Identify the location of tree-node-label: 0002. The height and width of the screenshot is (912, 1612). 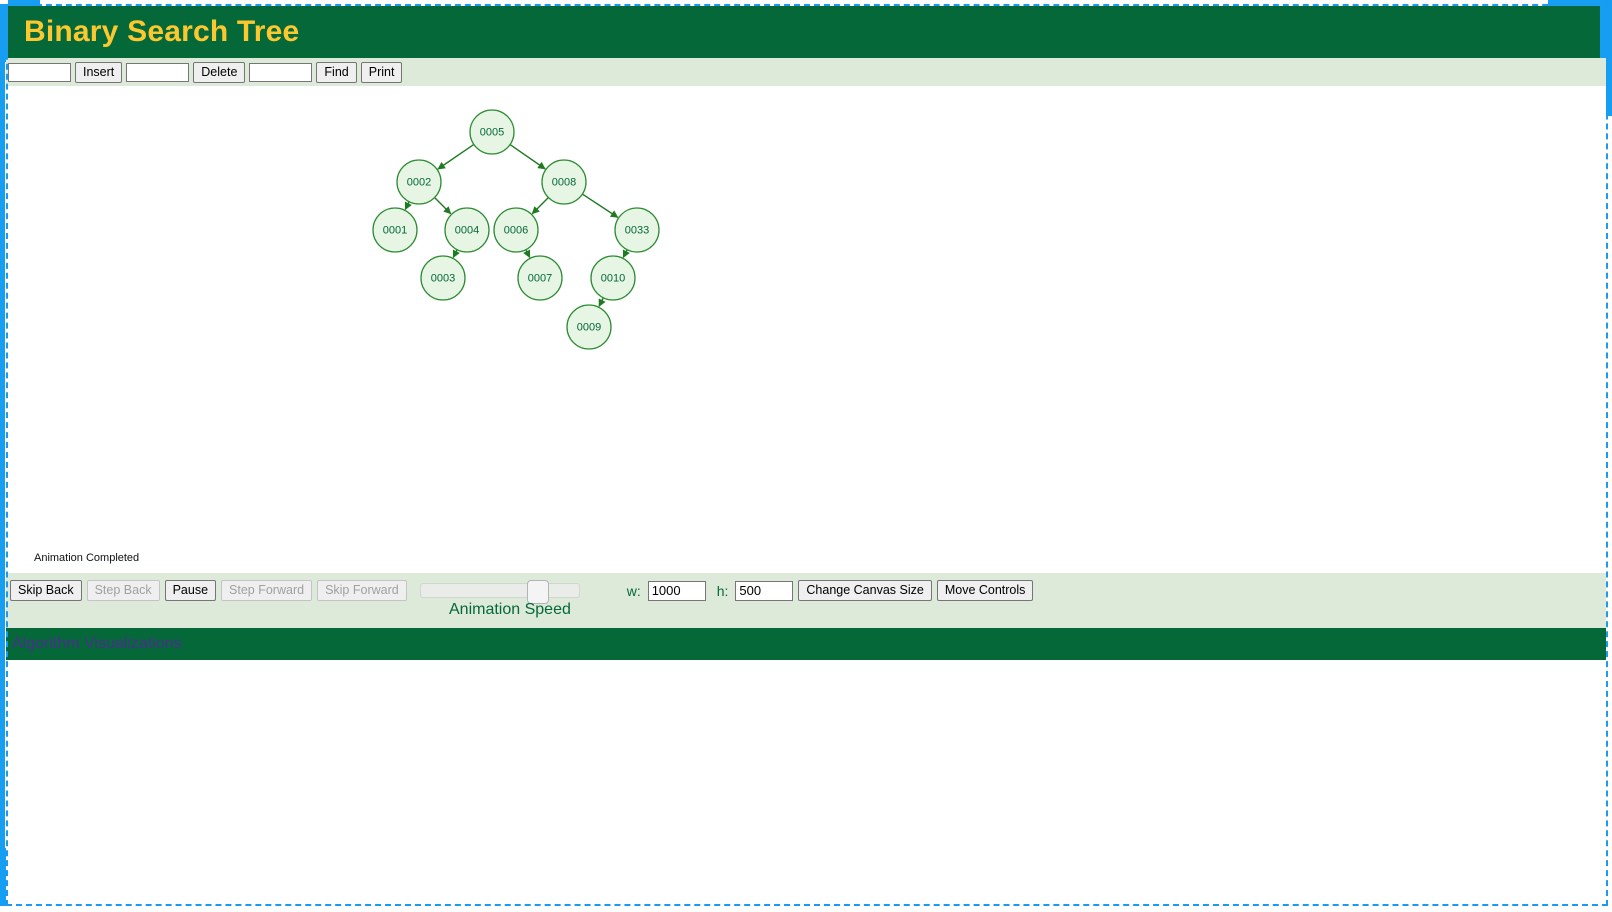
(419, 183).